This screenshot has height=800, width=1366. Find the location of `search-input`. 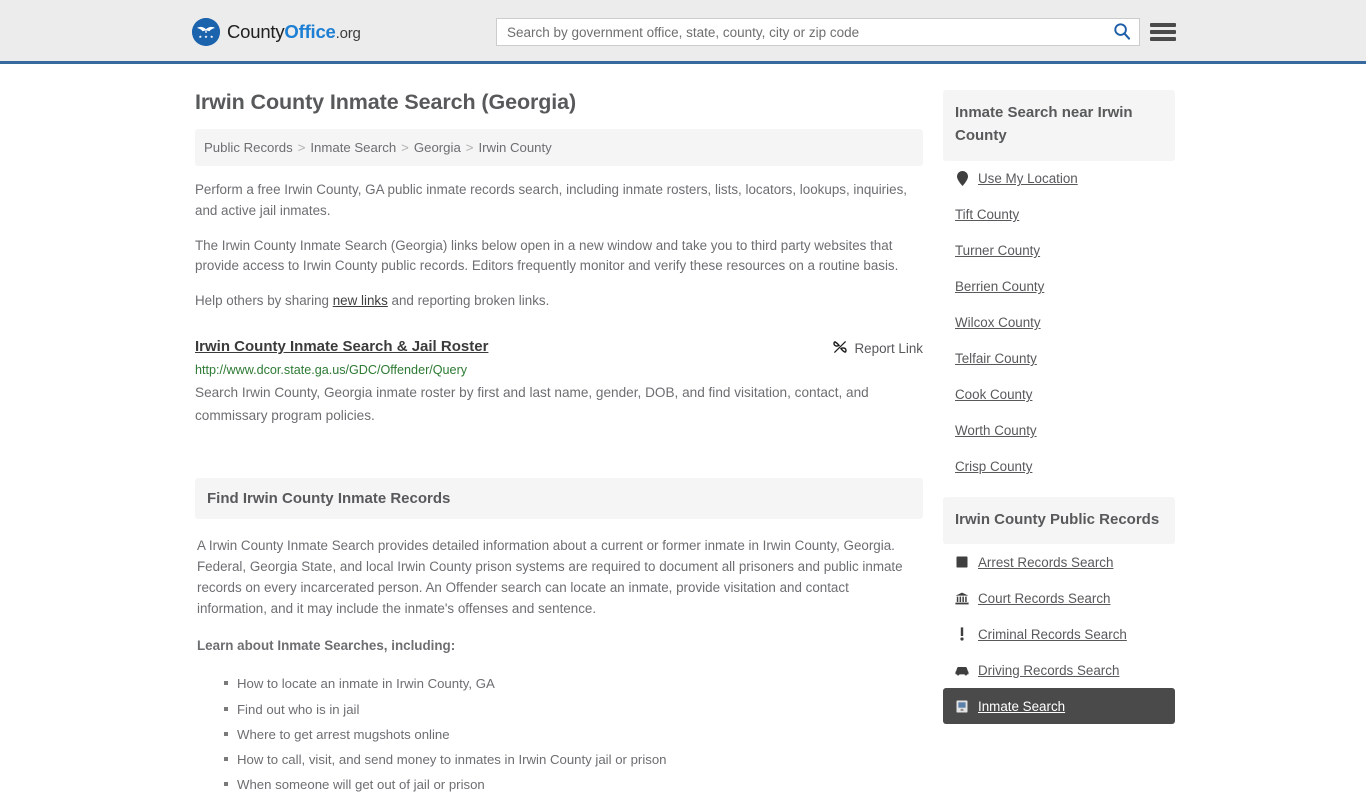

search-input is located at coordinates (801, 32).